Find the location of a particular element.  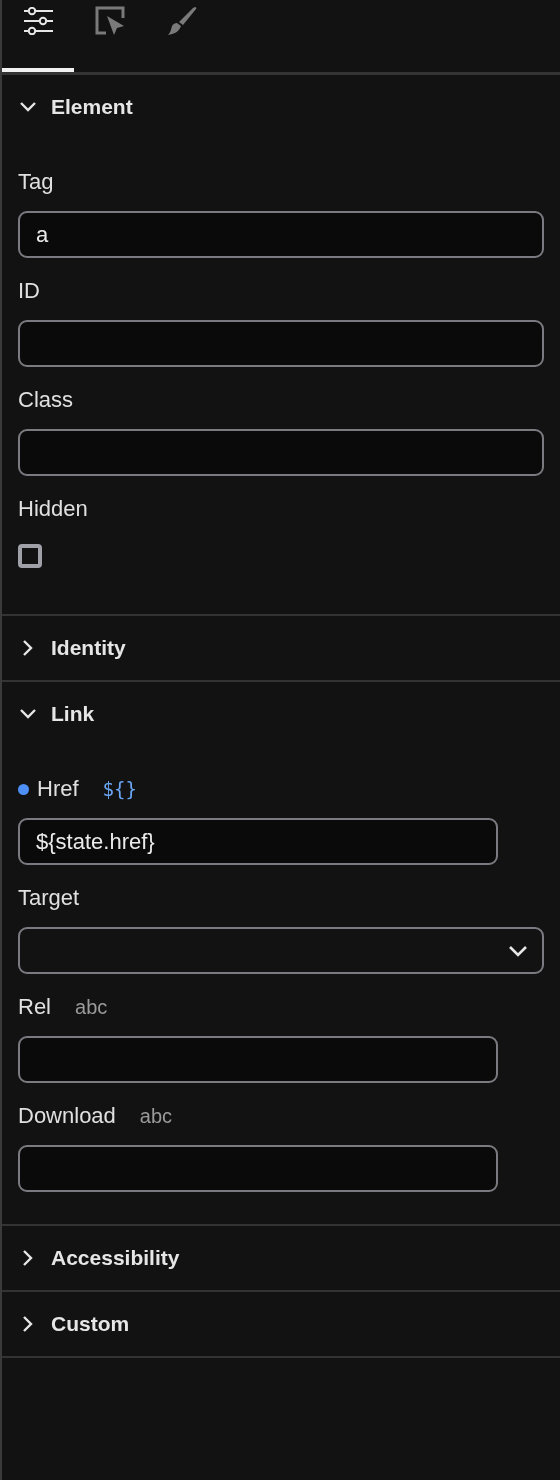

section-header: Element is located at coordinates (281, 107).